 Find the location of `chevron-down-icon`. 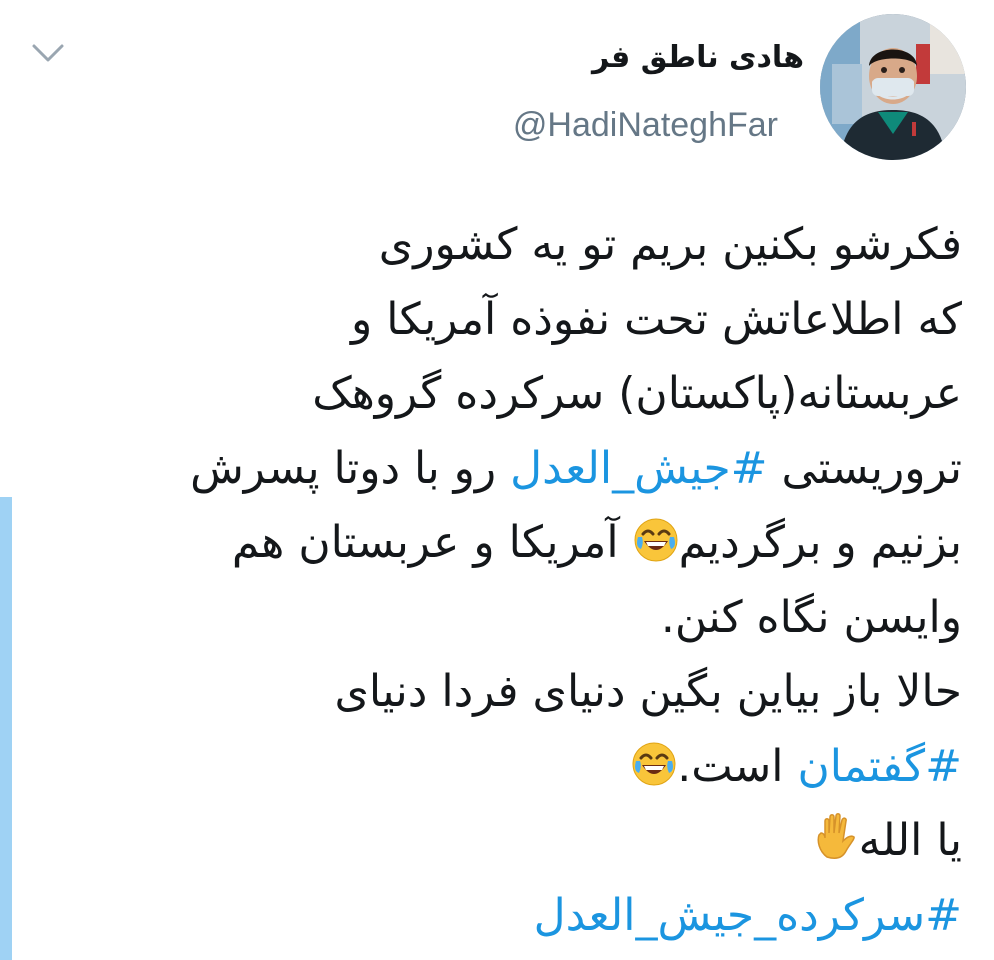

chevron-down-icon is located at coordinates (48, 52).